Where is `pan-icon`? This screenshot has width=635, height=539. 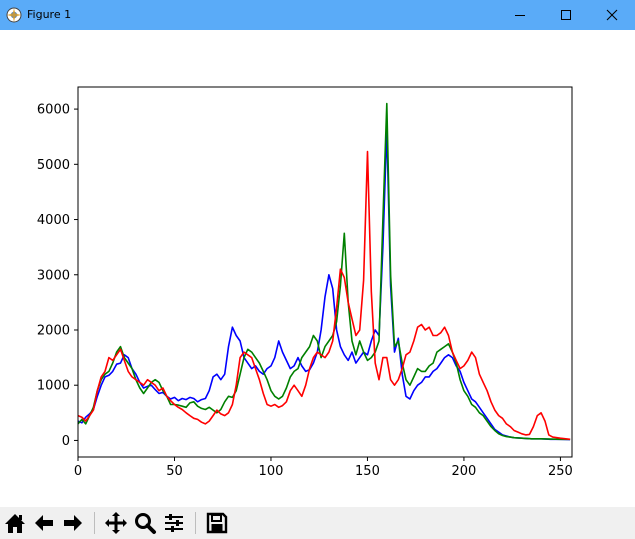
pan-icon is located at coordinates (116, 523).